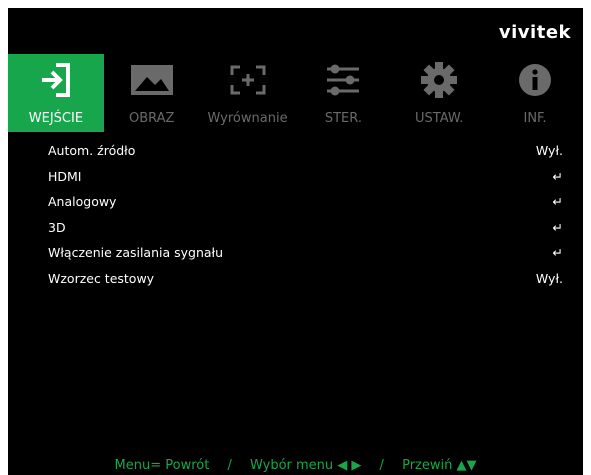 The height and width of the screenshot is (475, 591). I want to click on tab-control-label: STER., so click(343, 118).